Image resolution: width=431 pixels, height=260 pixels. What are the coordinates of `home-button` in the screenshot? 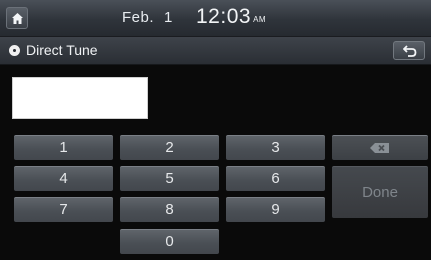 It's located at (17, 18).